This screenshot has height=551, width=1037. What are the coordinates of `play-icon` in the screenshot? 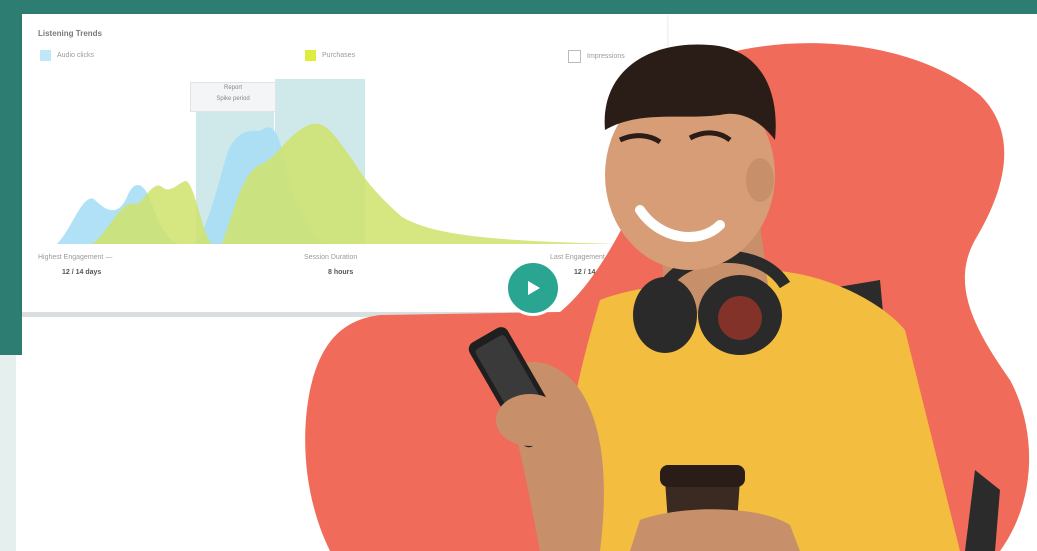 It's located at (534, 288).